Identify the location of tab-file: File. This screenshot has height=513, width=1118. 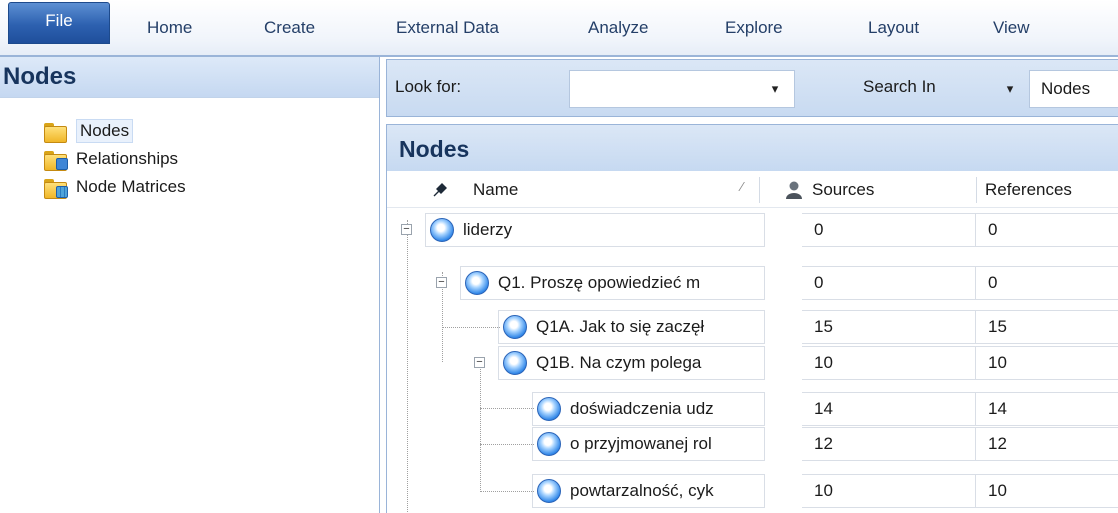
(59, 23).